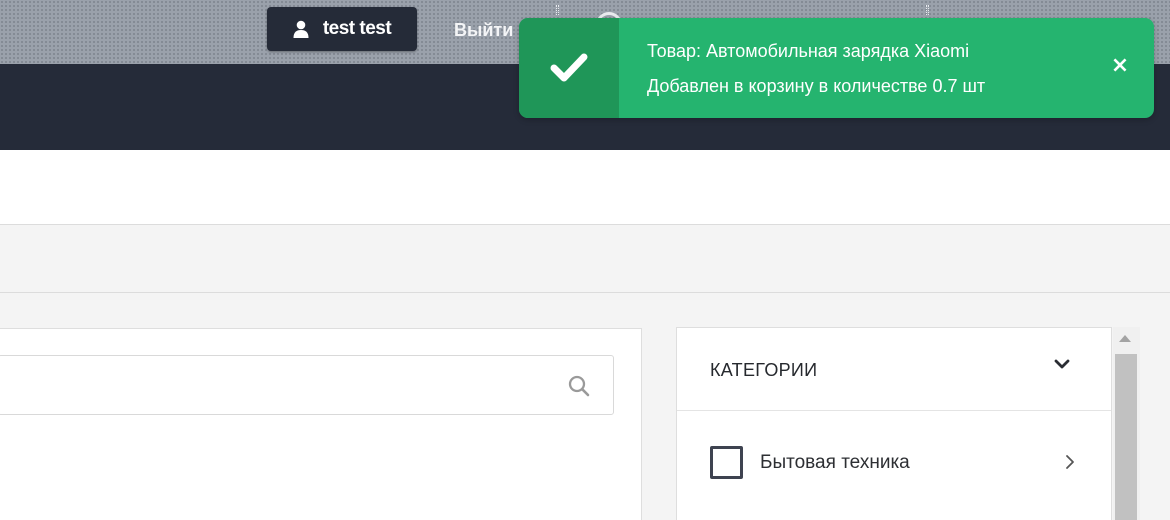 The width and height of the screenshot is (1170, 520). What do you see at coordinates (585, 187) in the screenshot?
I see `page-header-area` at bounding box center [585, 187].